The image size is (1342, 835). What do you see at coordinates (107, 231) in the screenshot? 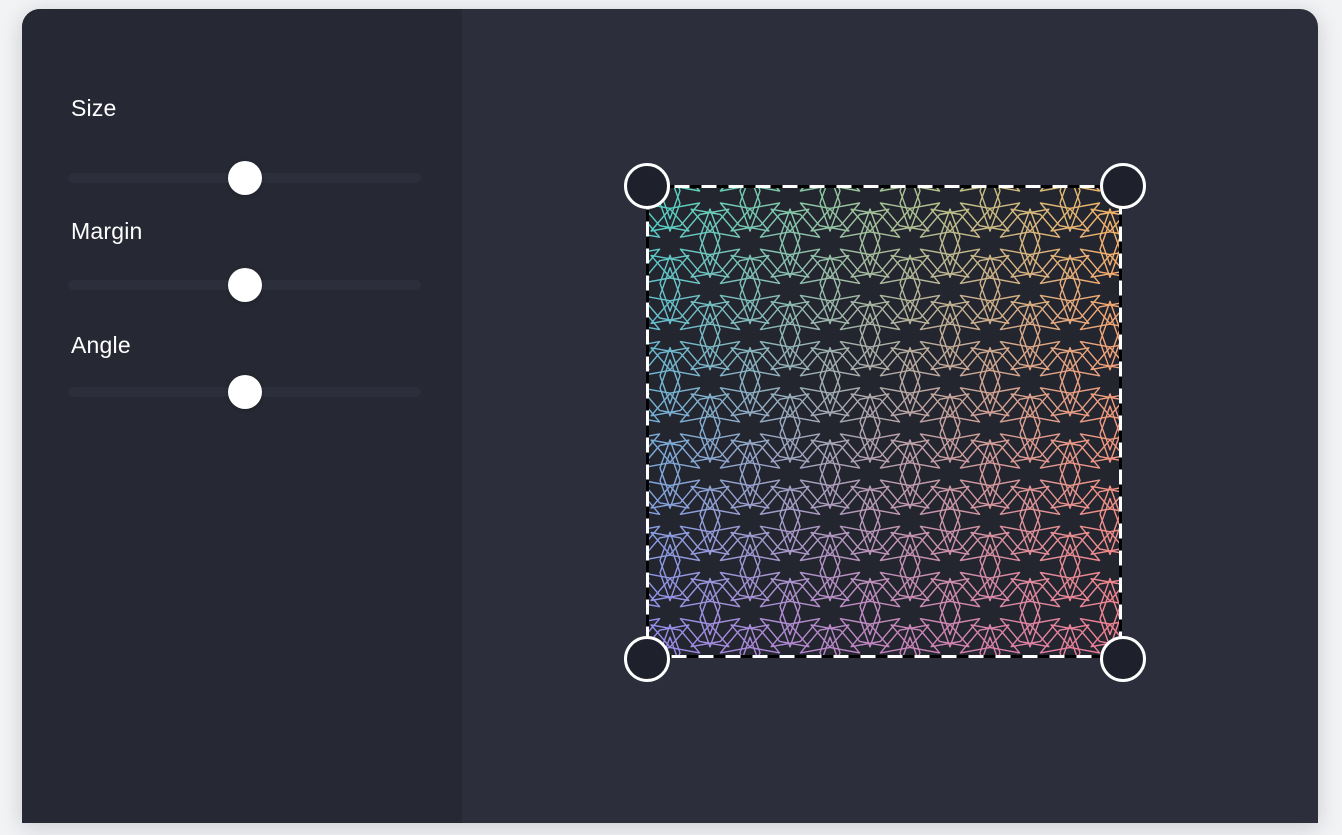
I see `margin-label: Margin` at bounding box center [107, 231].